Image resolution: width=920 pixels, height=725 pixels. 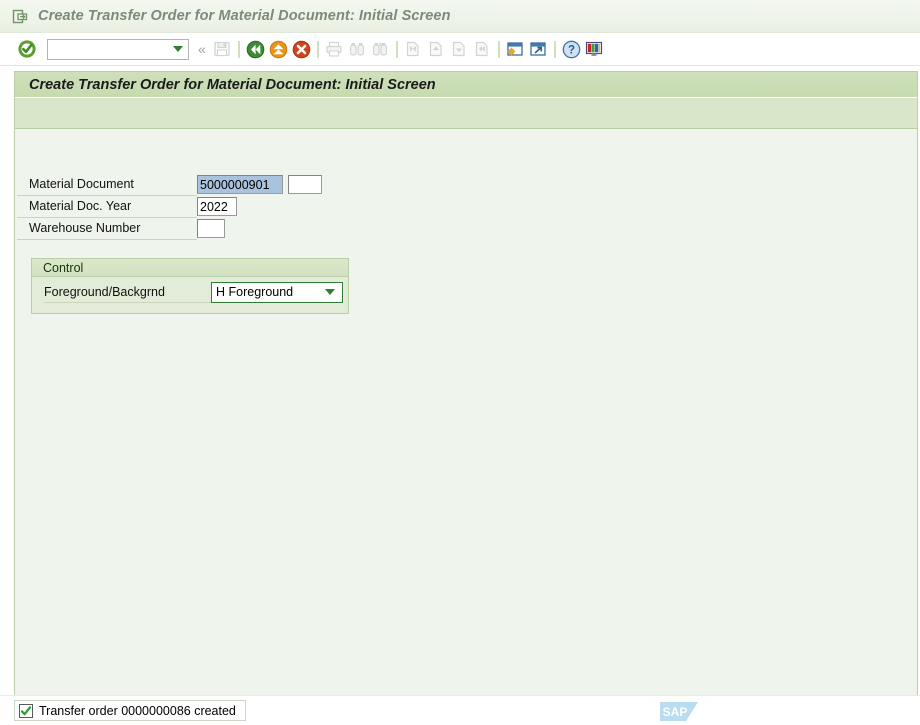 I want to click on control-group-box: Control Foreground/Backgrnd H Foreground, so click(x=190, y=286).